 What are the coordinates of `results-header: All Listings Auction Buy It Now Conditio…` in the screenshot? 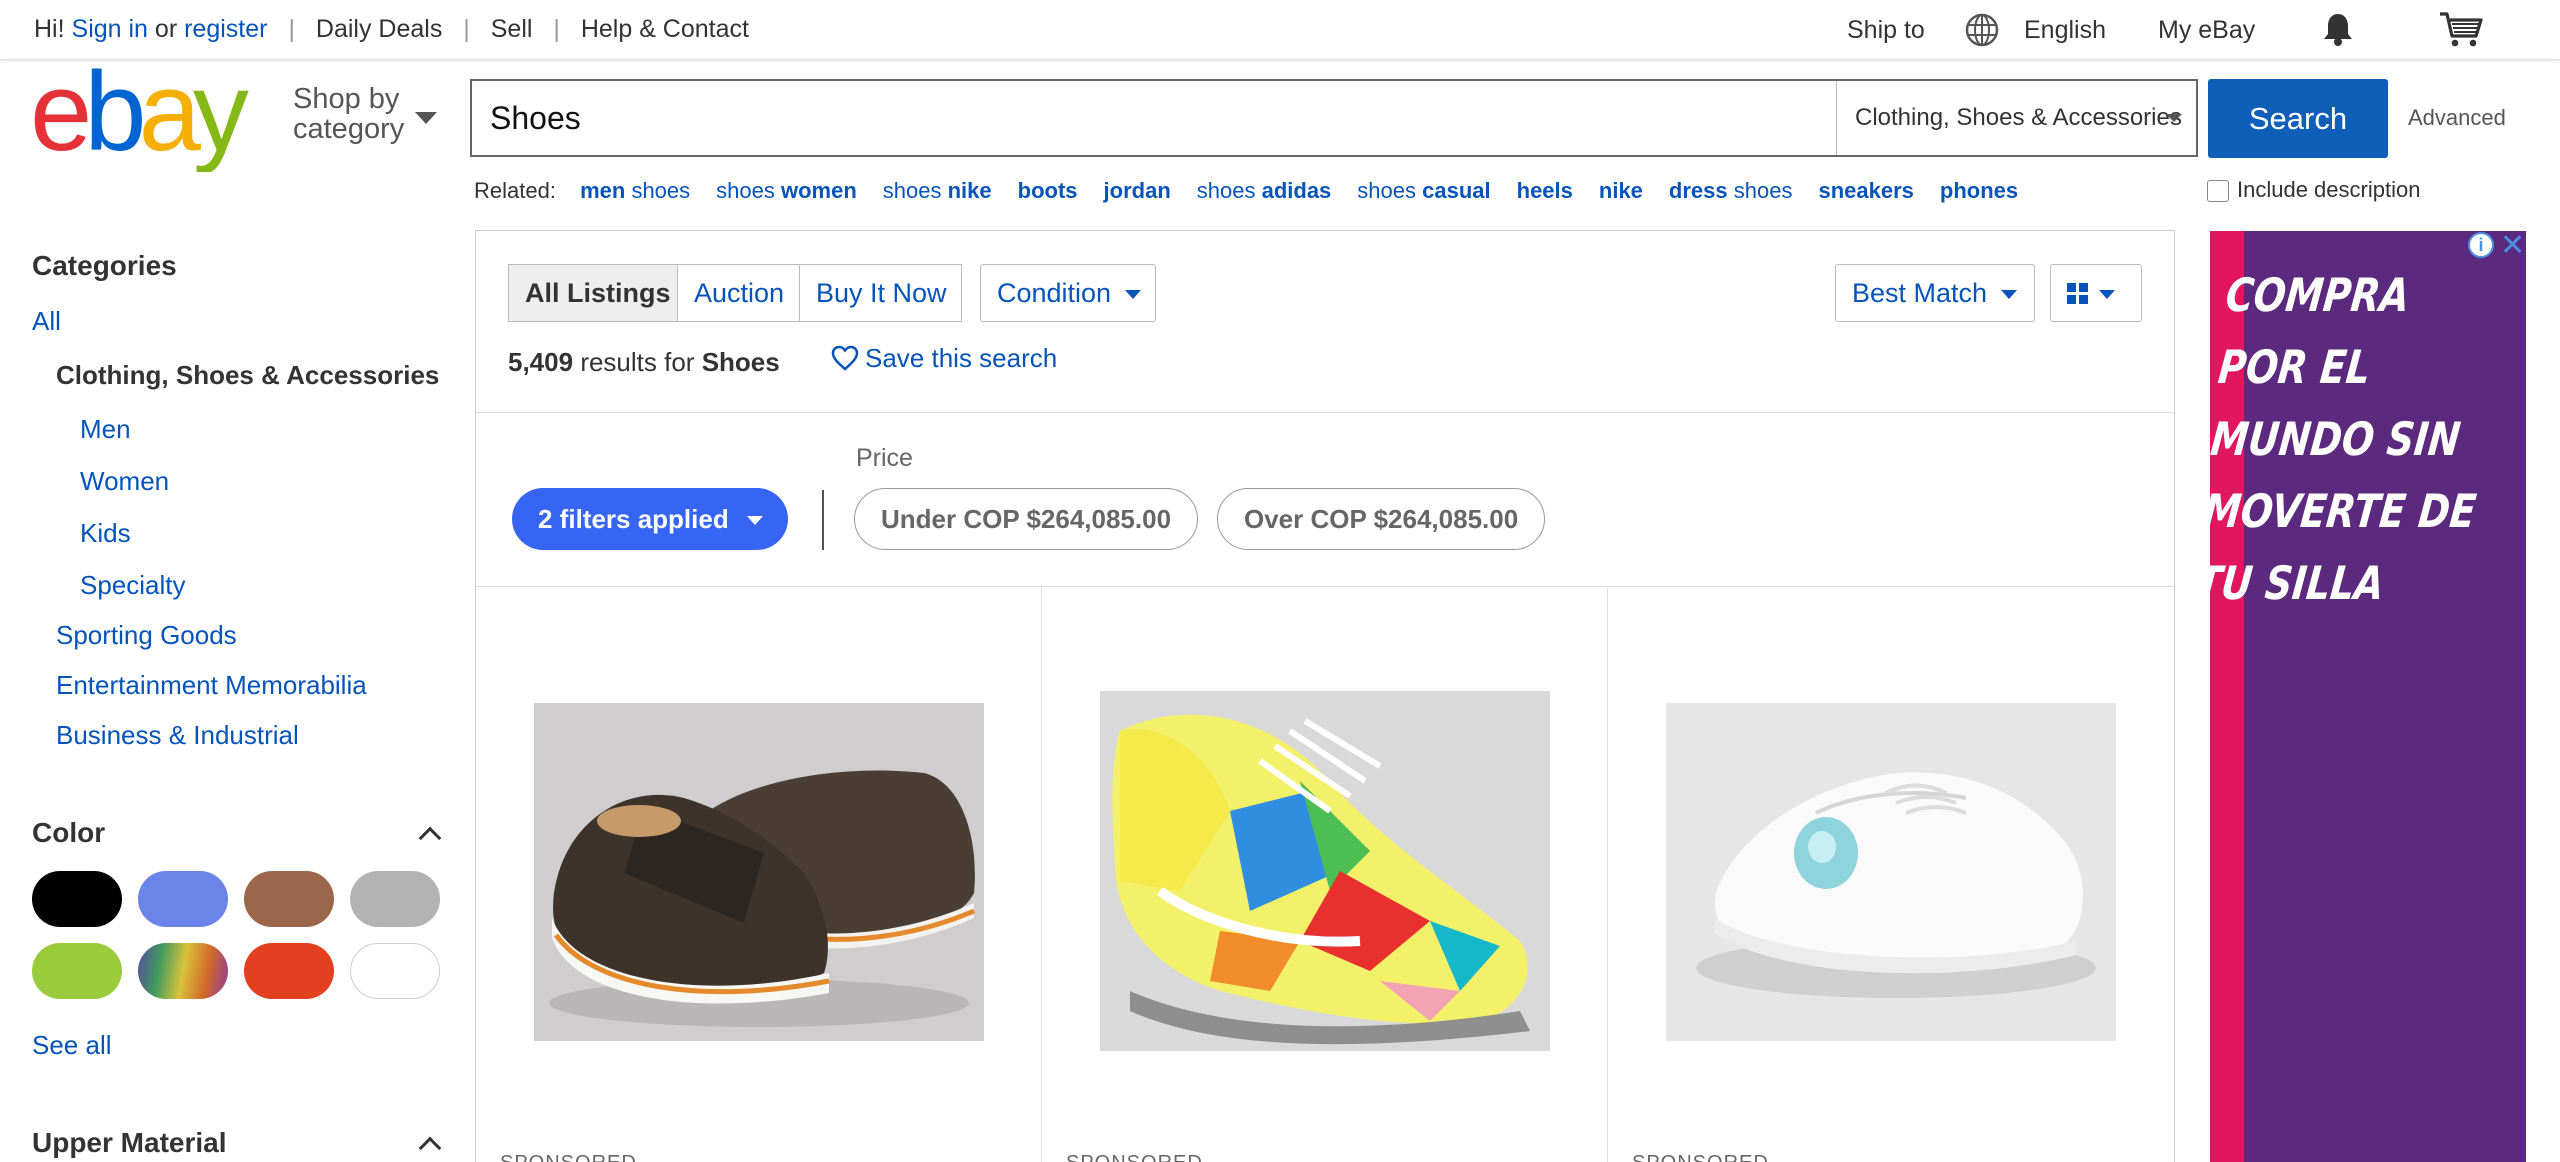 It's located at (1325, 322).